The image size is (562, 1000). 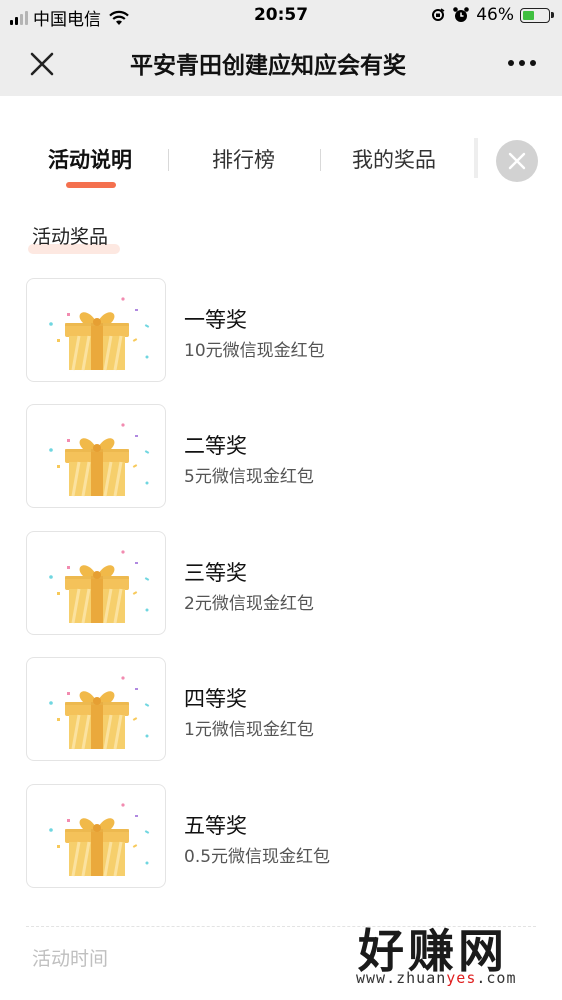 I want to click on close-panel-button, so click(x=517, y=161).